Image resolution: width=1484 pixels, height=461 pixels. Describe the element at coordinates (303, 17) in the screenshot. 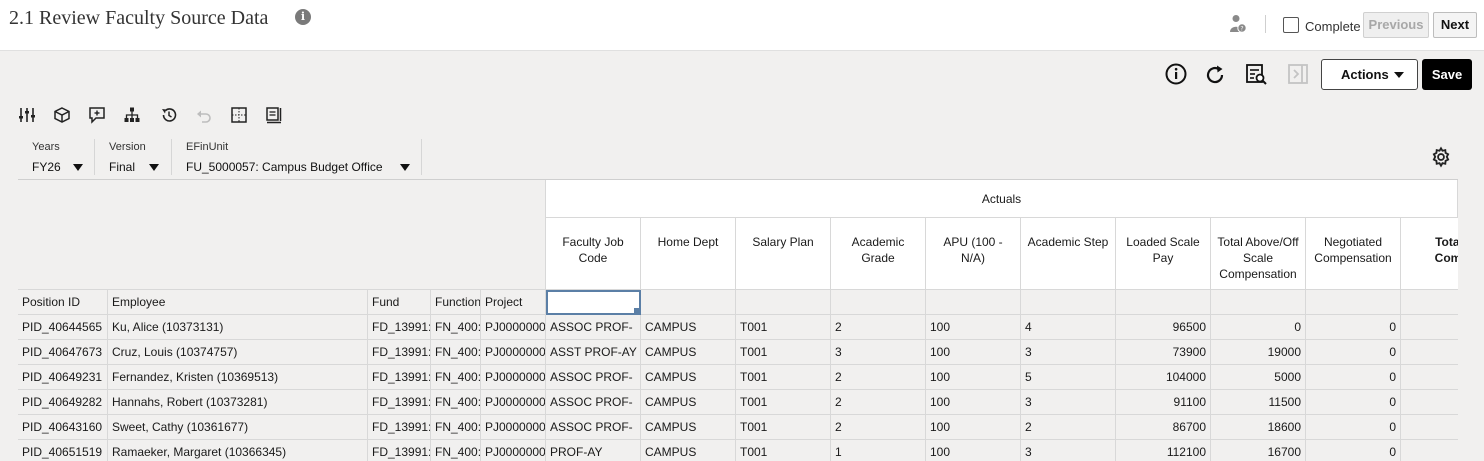

I see `info-icon: i` at that location.